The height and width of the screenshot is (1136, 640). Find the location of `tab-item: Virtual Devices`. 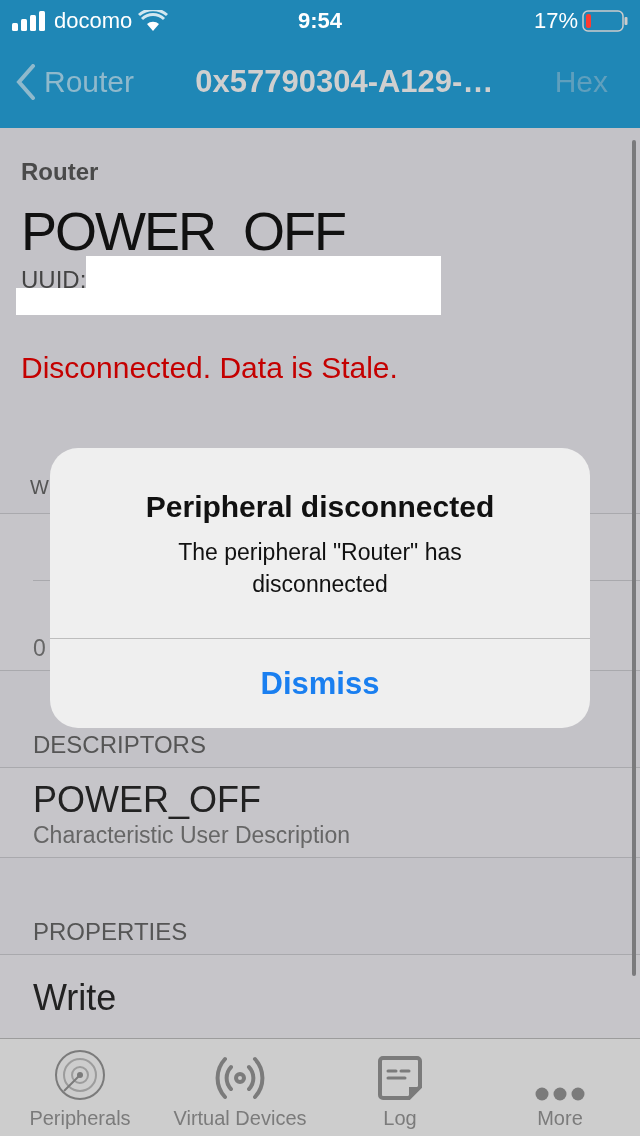

tab-item: Virtual Devices is located at coordinates (240, 1087).